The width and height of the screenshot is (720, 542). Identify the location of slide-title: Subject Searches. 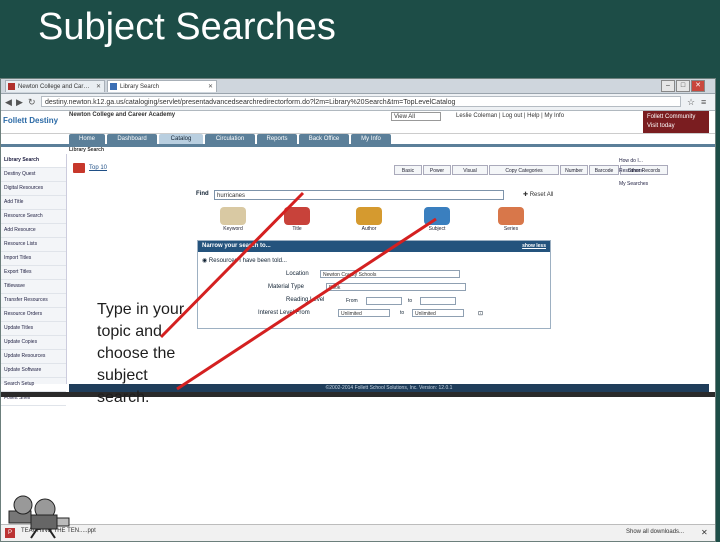
(187, 27).